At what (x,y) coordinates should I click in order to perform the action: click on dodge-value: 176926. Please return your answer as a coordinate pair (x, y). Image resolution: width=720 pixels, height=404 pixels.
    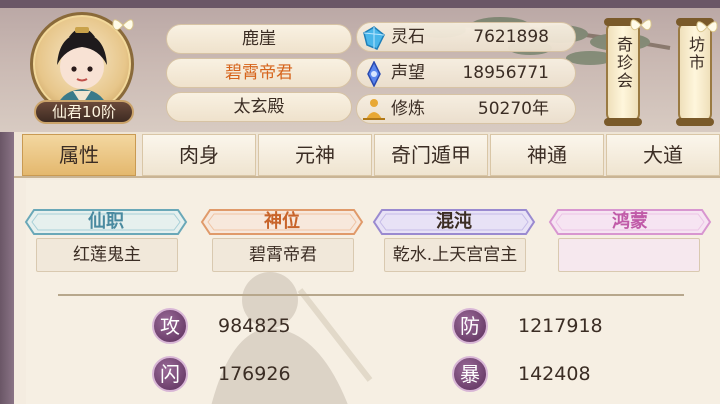
    Looking at the image, I should click on (254, 374).